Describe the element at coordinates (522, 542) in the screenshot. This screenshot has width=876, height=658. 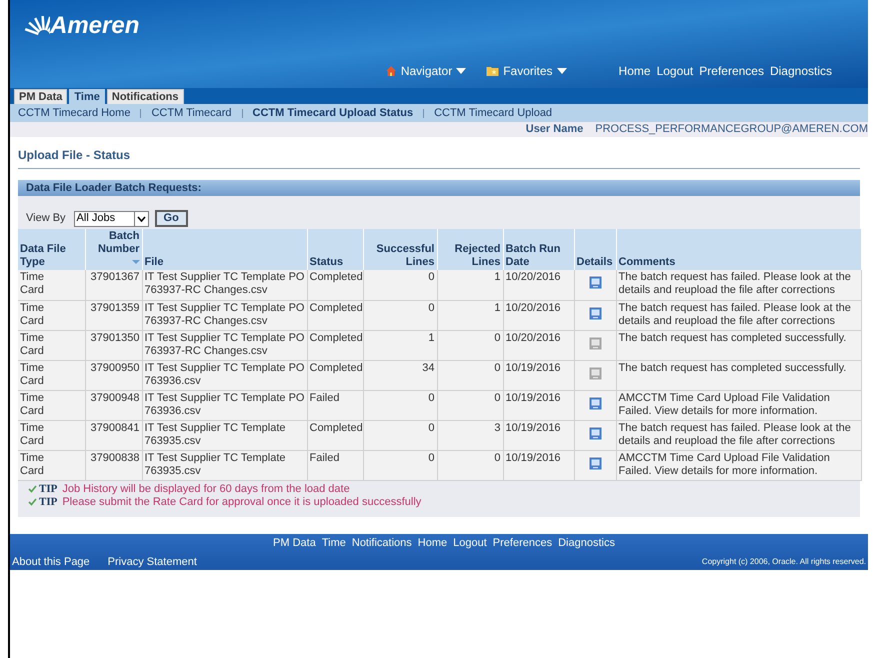
I see `footer-link: Preferences` at that location.